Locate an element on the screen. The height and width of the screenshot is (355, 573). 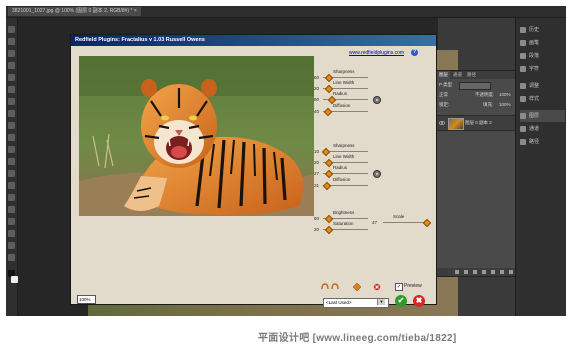
help-icon: ? is located at coordinates (414, 52).